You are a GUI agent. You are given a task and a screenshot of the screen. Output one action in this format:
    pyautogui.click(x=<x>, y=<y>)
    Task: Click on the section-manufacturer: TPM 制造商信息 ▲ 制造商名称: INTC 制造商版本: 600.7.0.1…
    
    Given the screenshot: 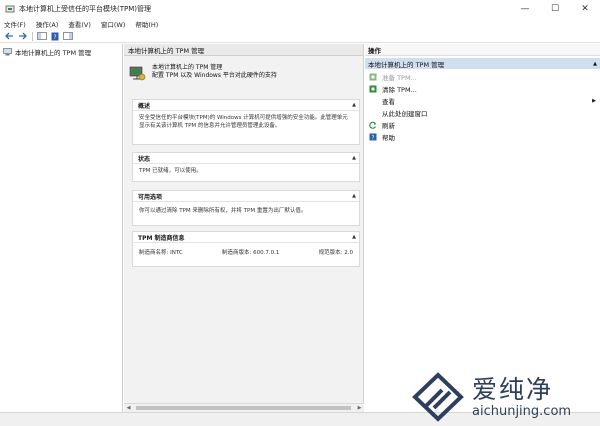 What is the action you would take?
    pyautogui.click(x=246, y=249)
    